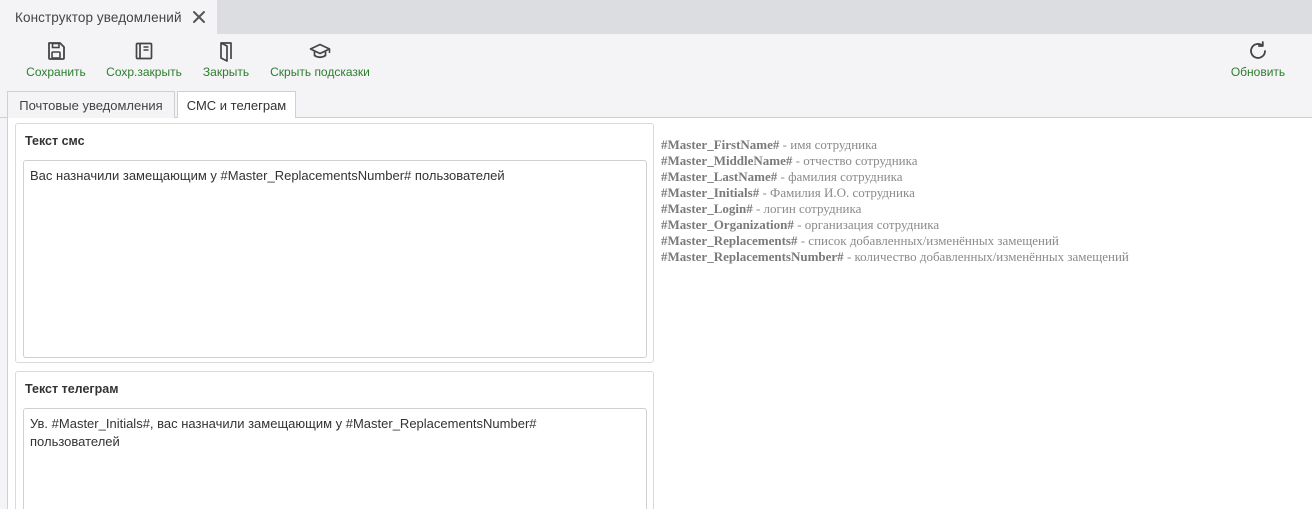  I want to click on hint-variable: #Master_MiddleName#, so click(727, 160).